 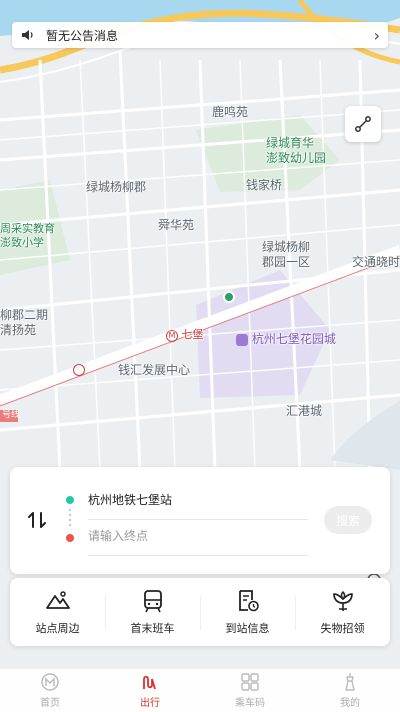 What do you see at coordinates (250, 703) in the screenshot?
I see `tab-label: 乘车码` at bounding box center [250, 703].